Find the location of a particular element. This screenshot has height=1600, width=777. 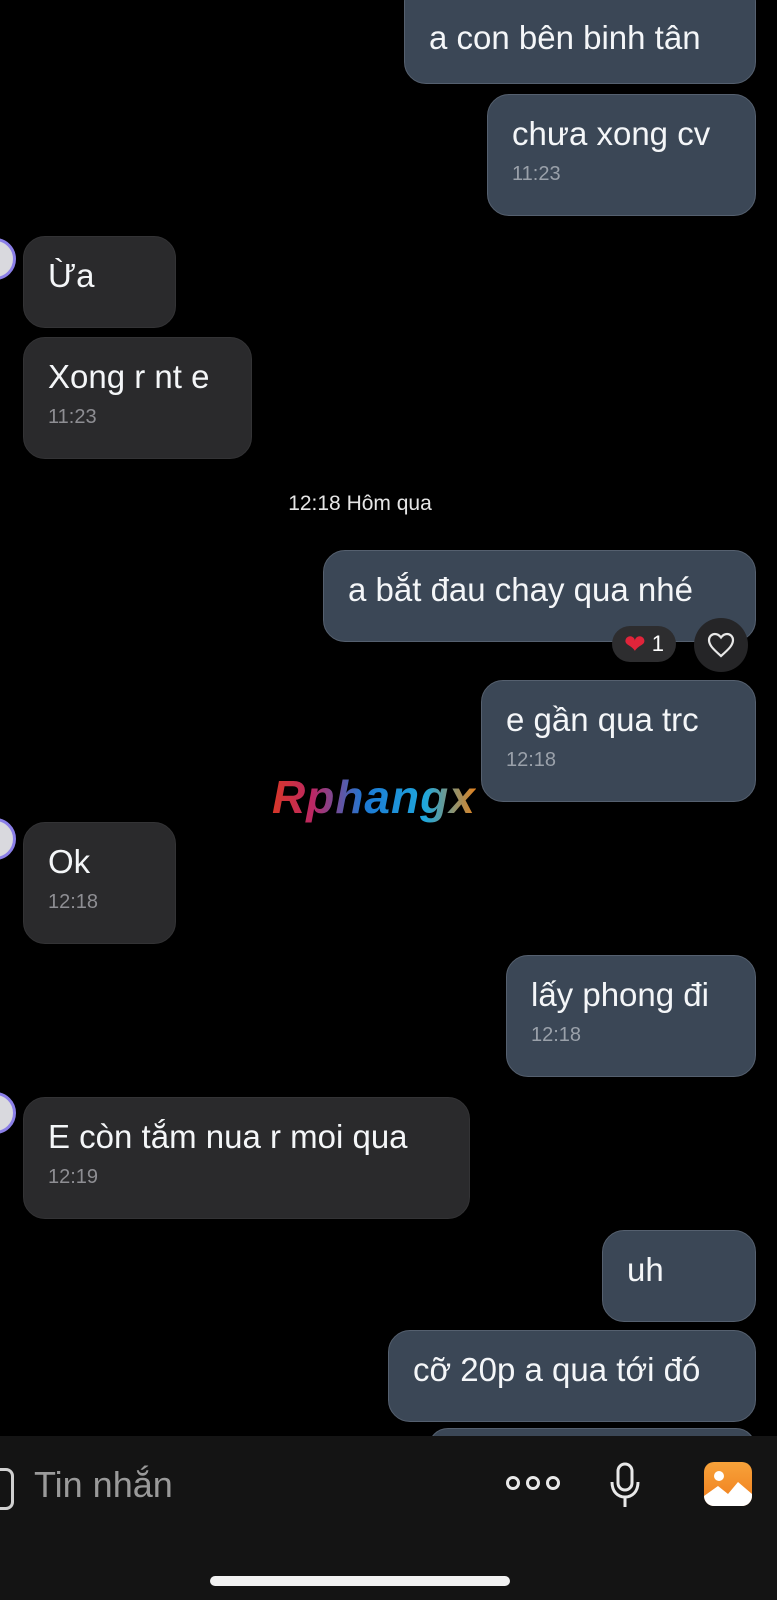

message-bubble-outgoing: lấy phong đi 12:18 is located at coordinates (631, 1016).